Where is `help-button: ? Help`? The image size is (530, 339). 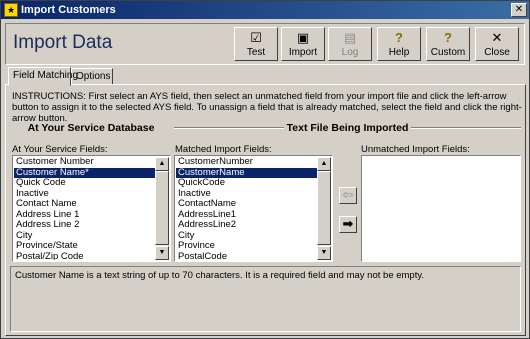 help-button: ? Help is located at coordinates (399, 44).